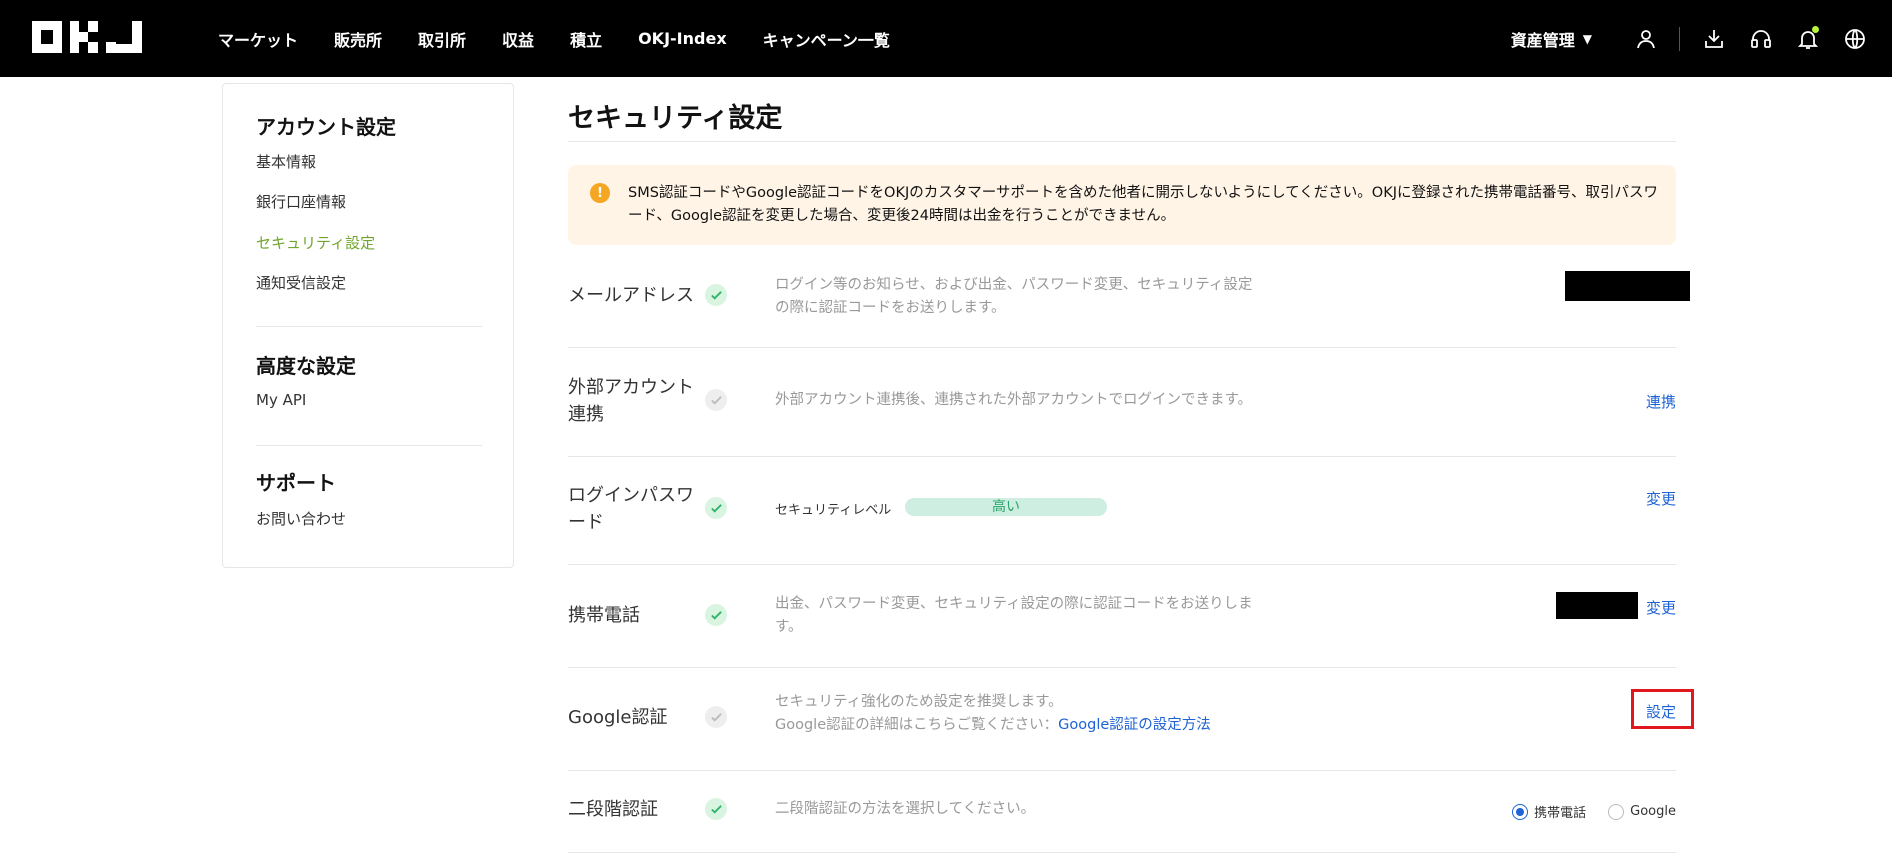 The image size is (1892, 863). I want to click on nav-market: マーケット, so click(258, 39).